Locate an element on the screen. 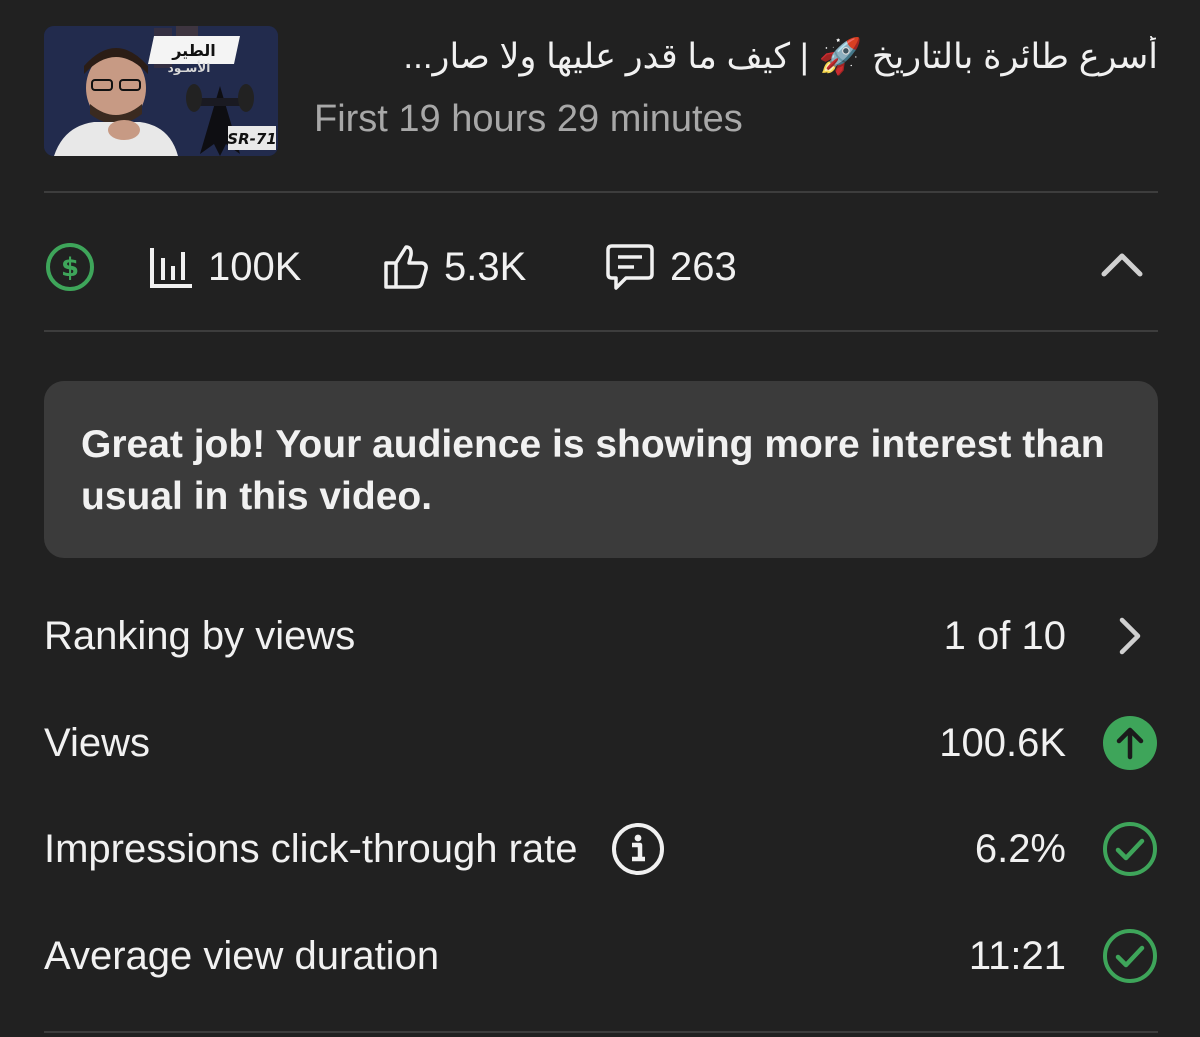 This screenshot has height=1037, width=1200. avg-duration-row: Average view duration 11:21 is located at coordinates (601, 956).